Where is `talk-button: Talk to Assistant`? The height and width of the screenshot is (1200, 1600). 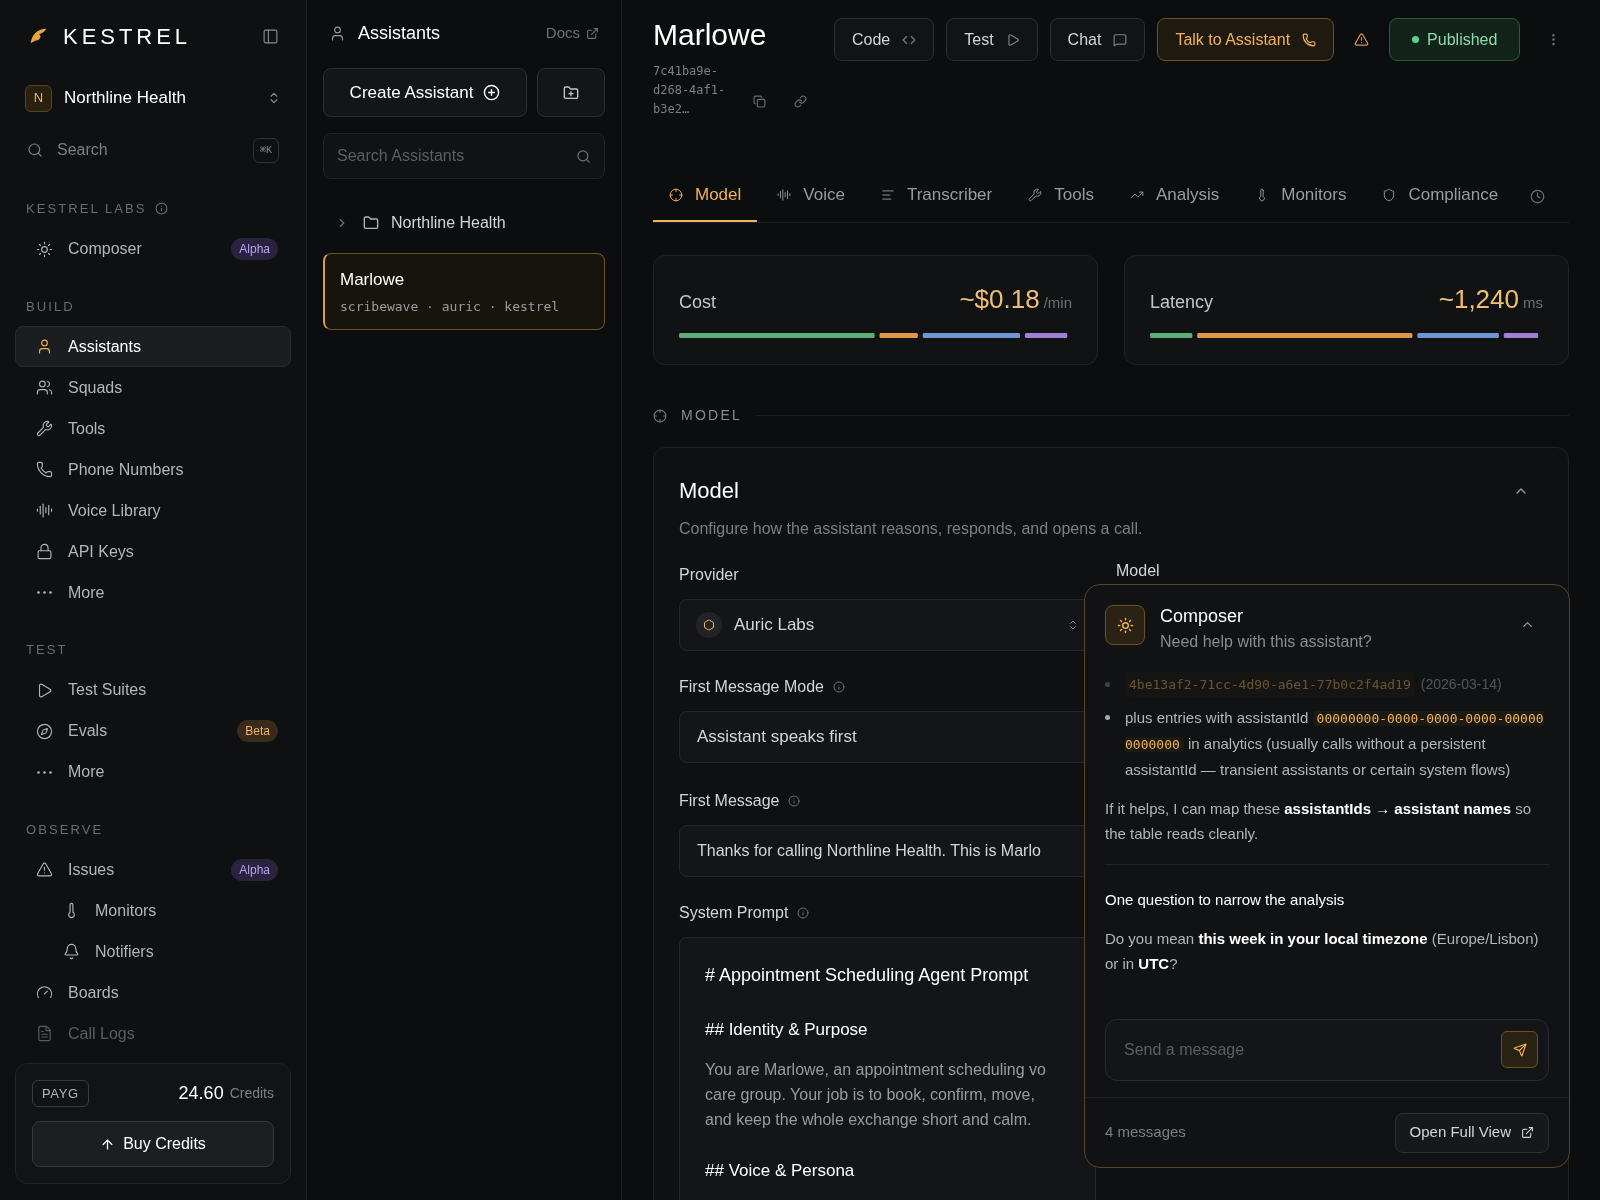
talk-button: Talk to Assistant is located at coordinates (1246, 39).